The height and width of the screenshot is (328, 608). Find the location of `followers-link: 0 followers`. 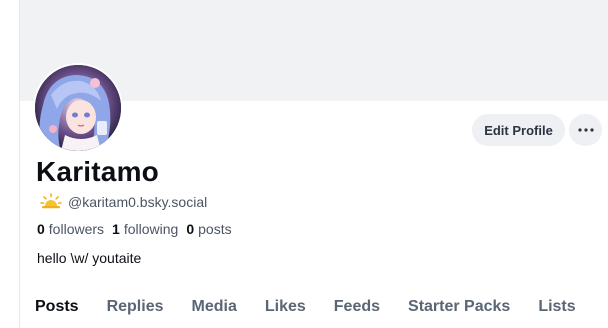

followers-link: 0 followers is located at coordinates (70, 229).